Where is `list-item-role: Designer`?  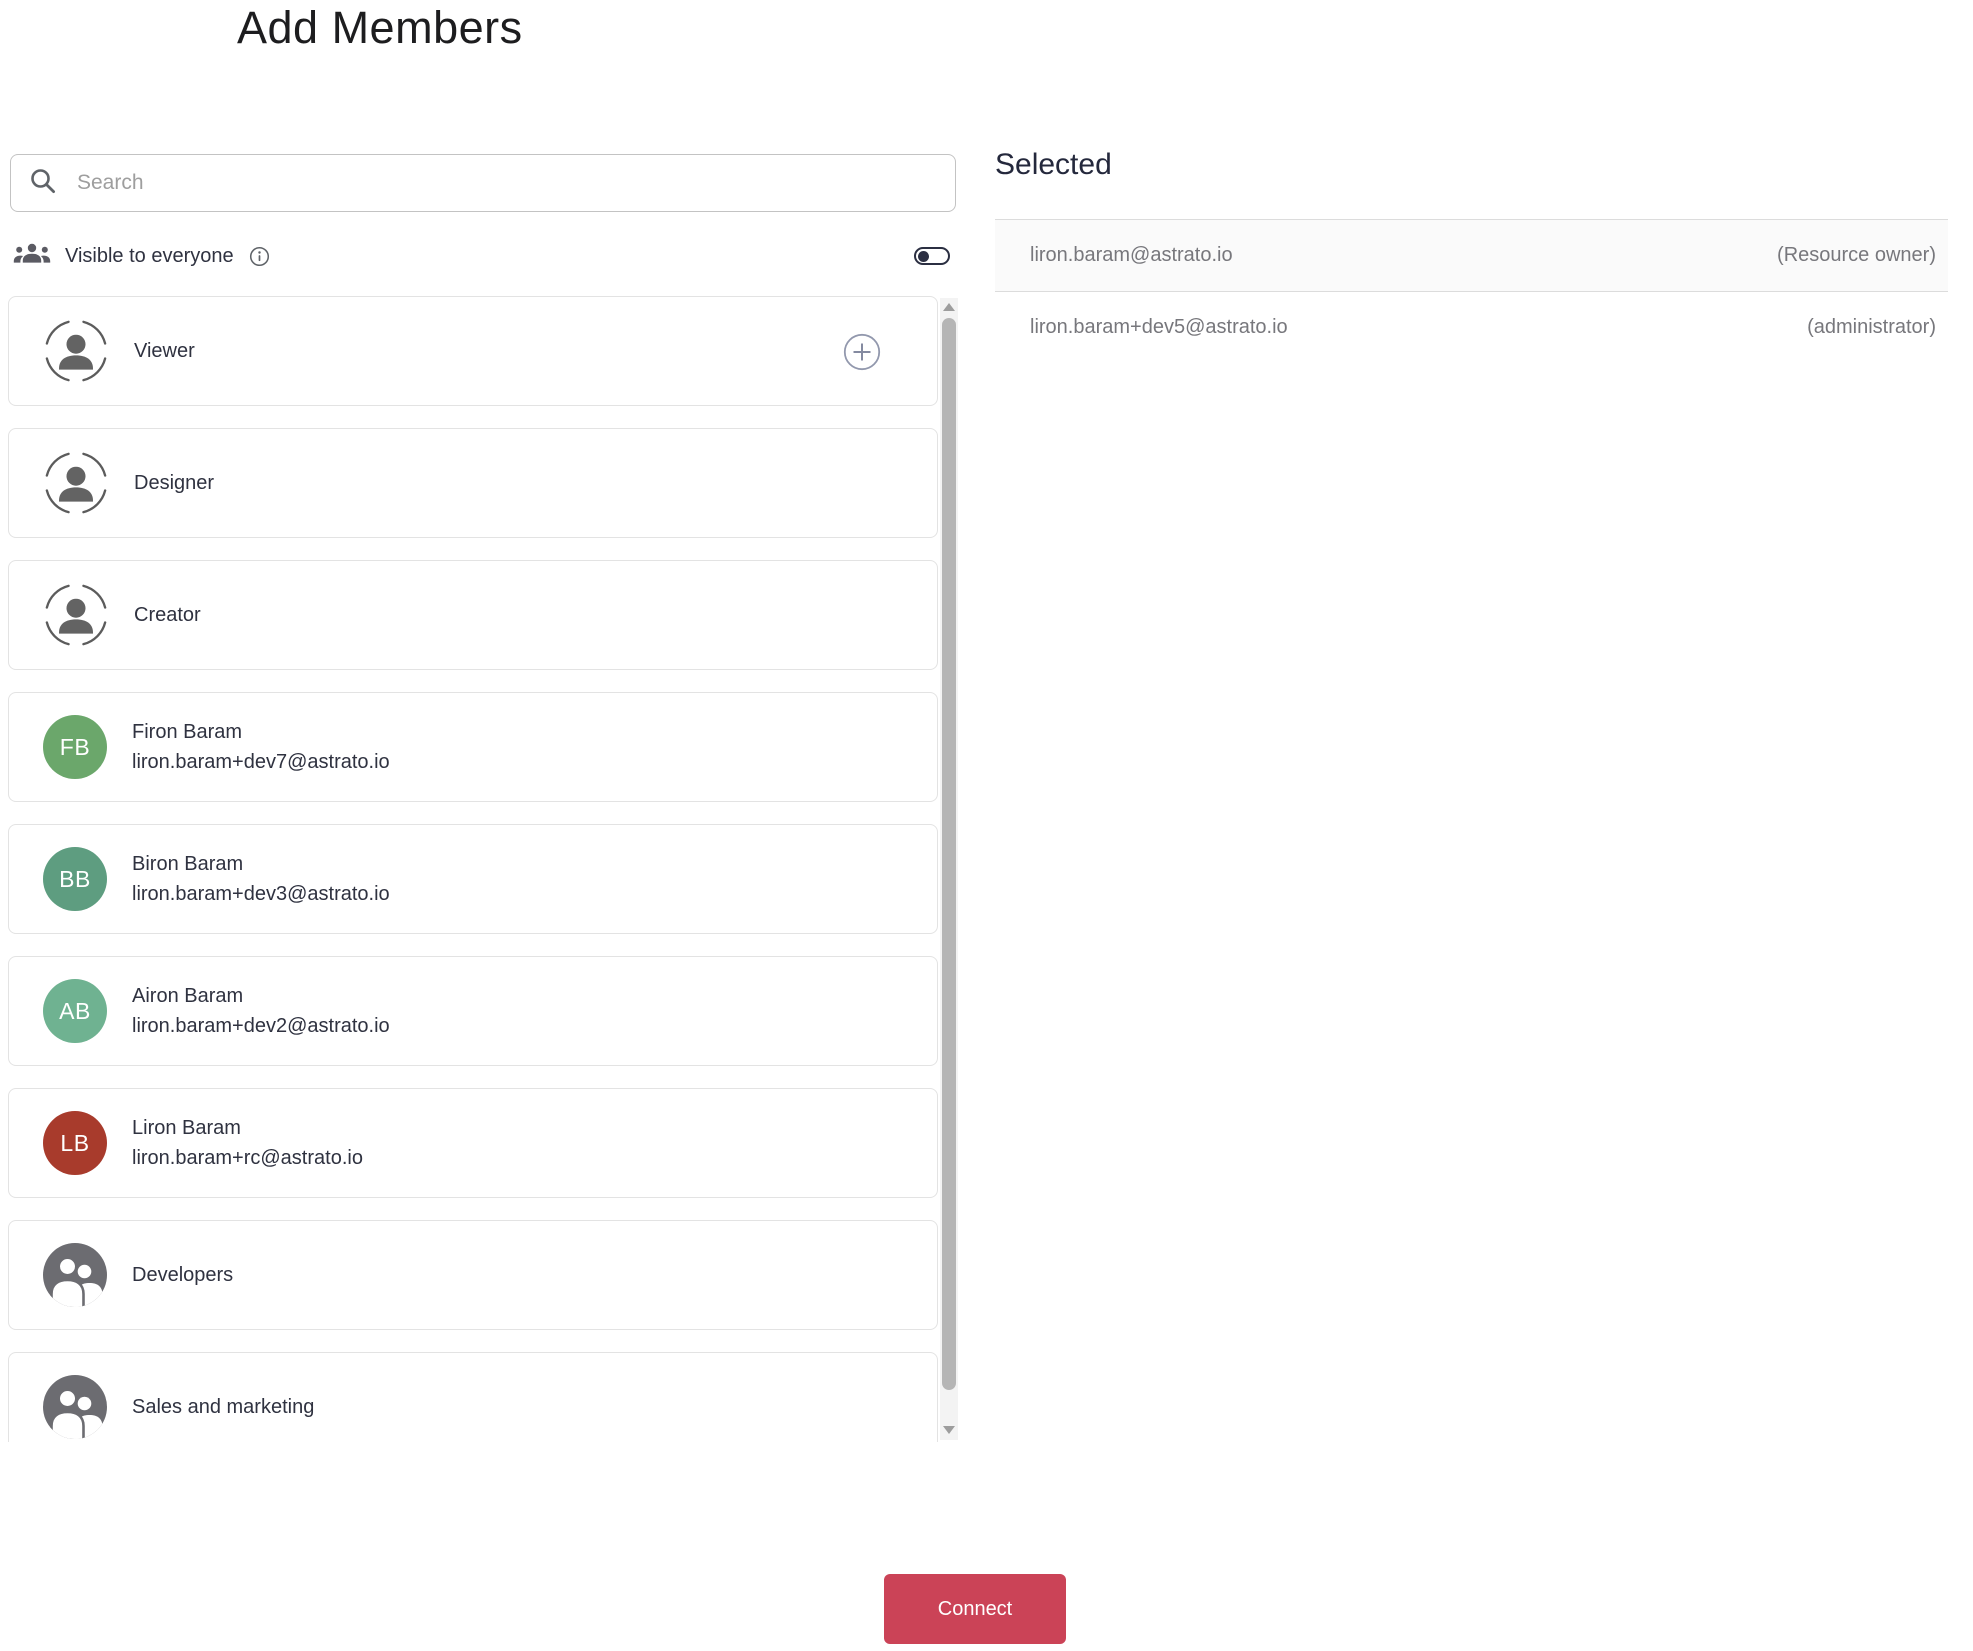 list-item-role: Designer is located at coordinates (473, 483).